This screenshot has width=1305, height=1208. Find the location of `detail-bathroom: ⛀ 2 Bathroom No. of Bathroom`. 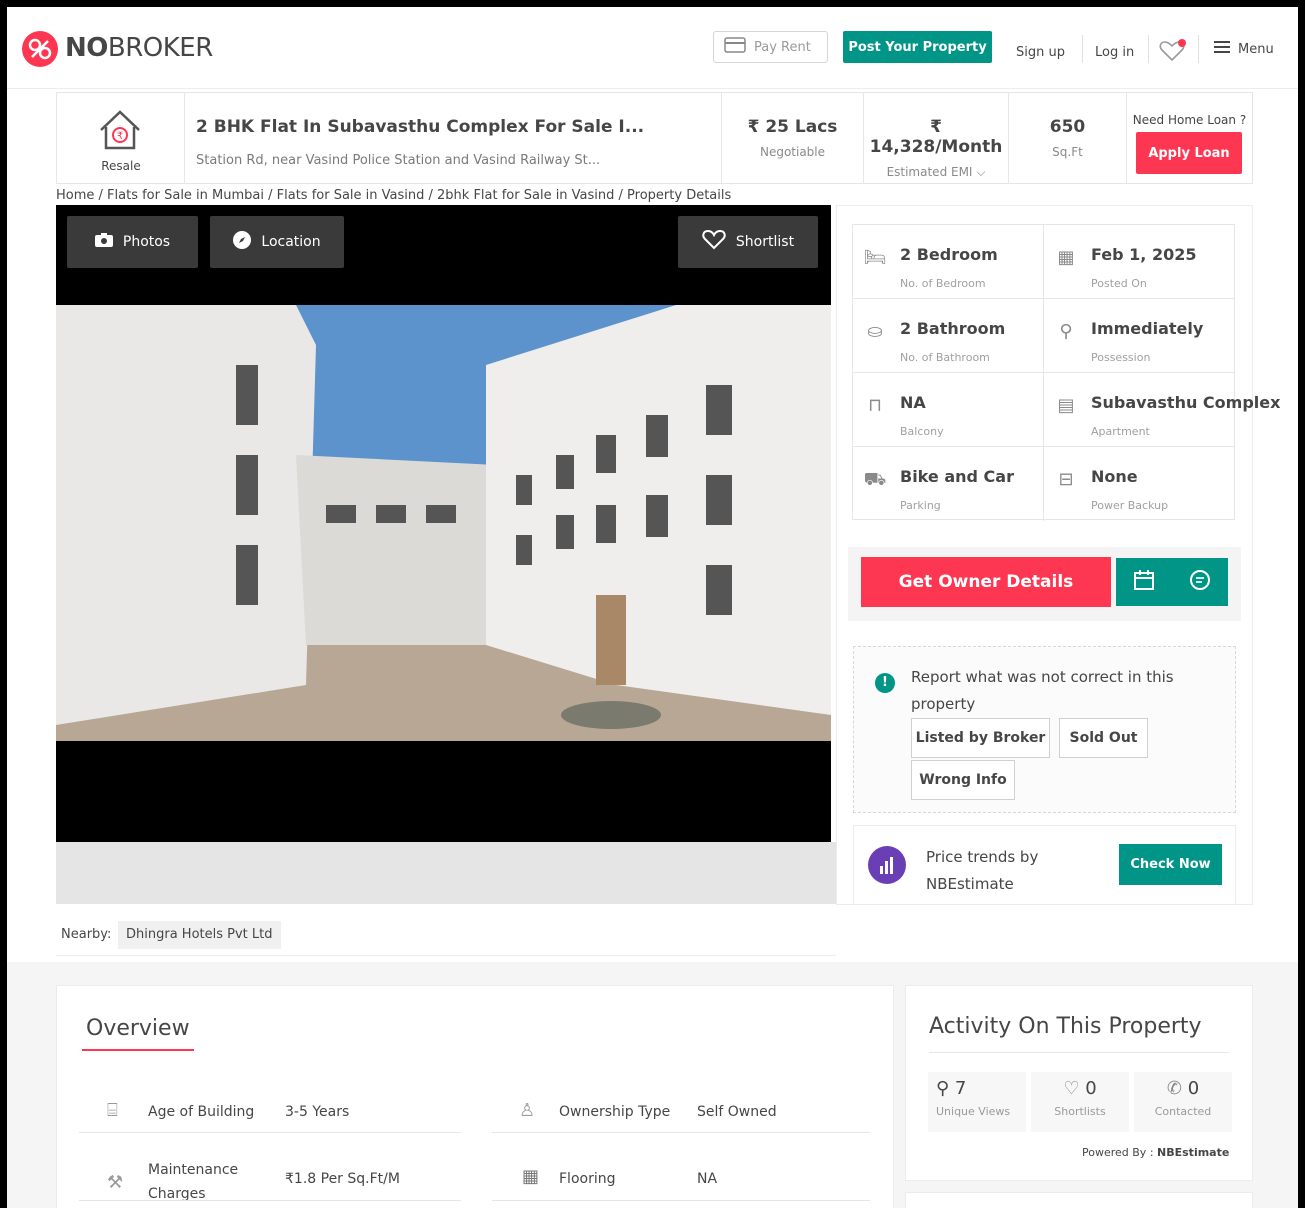

detail-bathroom: ⛀ 2 Bathroom No. of Bathroom is located at coordinates (948, 336).